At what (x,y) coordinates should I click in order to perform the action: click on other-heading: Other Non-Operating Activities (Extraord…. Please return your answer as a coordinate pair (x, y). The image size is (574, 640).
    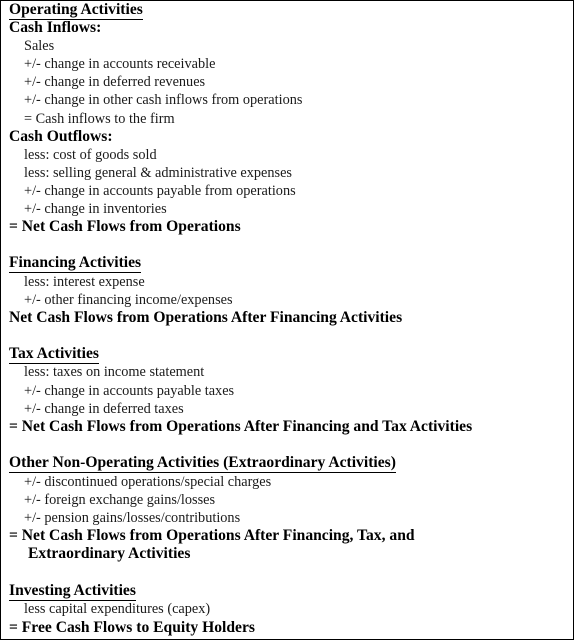
    Looking at the image, I should click on (202, 463).